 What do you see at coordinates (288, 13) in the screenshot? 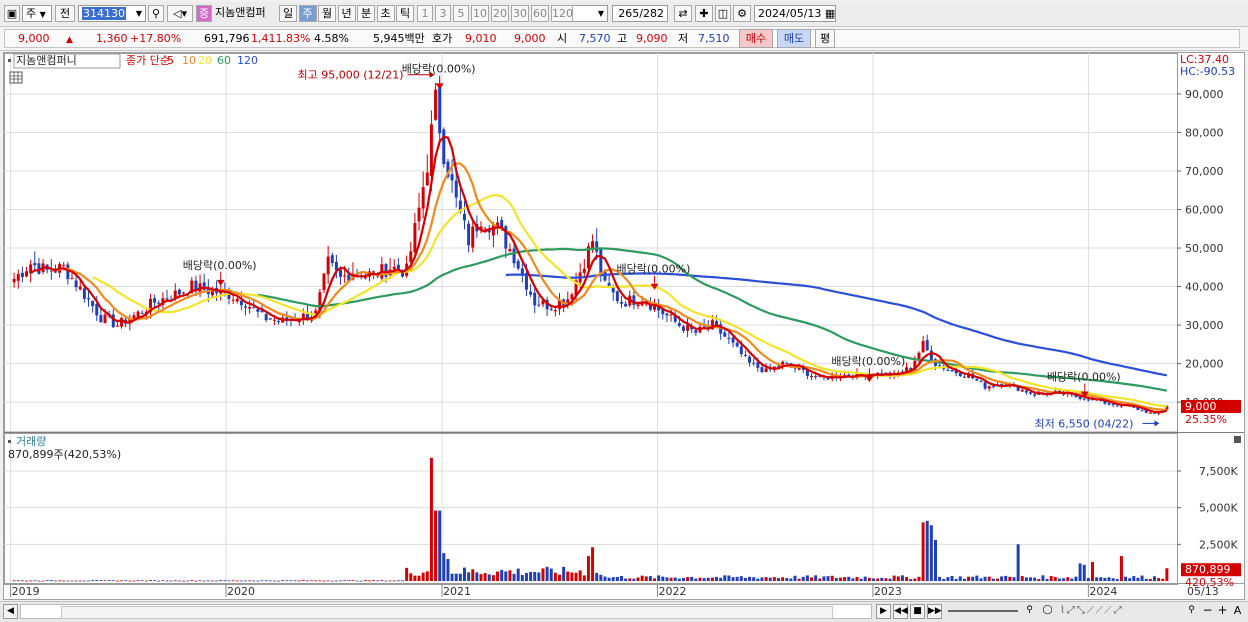
I see `tab-period-0: 일` at bounding box center [288, 13].